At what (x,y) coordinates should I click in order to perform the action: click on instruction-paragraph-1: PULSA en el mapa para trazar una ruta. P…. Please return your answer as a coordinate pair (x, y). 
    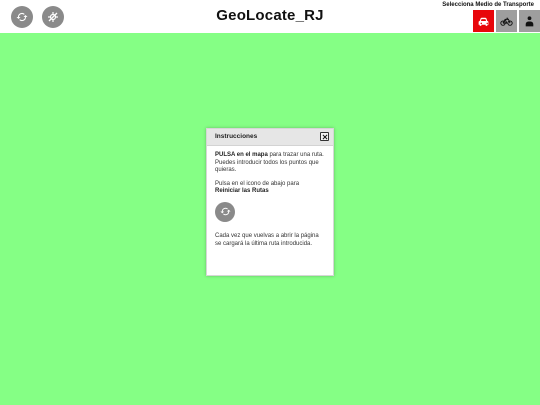
    Looking at the image, I should click on (270, 163).